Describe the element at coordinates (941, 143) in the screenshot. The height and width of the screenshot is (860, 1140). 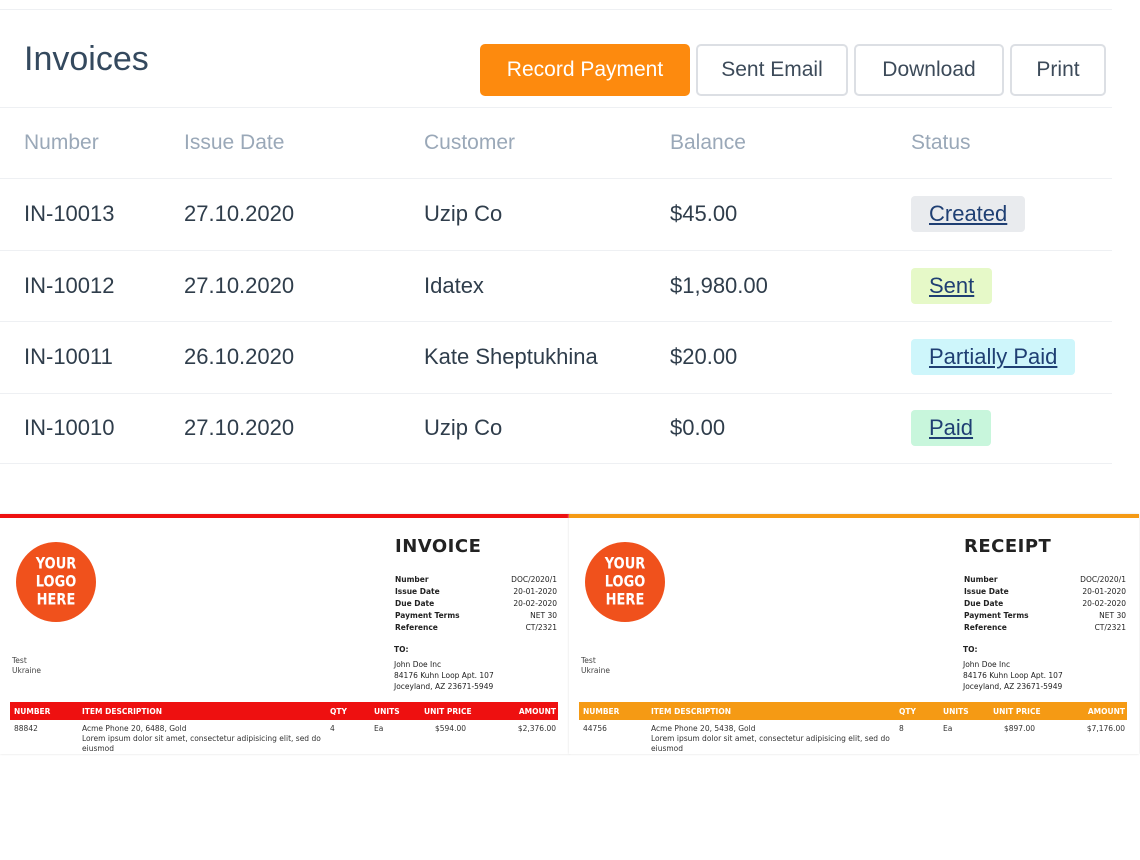
I see `column-header-status: Status` at that location.